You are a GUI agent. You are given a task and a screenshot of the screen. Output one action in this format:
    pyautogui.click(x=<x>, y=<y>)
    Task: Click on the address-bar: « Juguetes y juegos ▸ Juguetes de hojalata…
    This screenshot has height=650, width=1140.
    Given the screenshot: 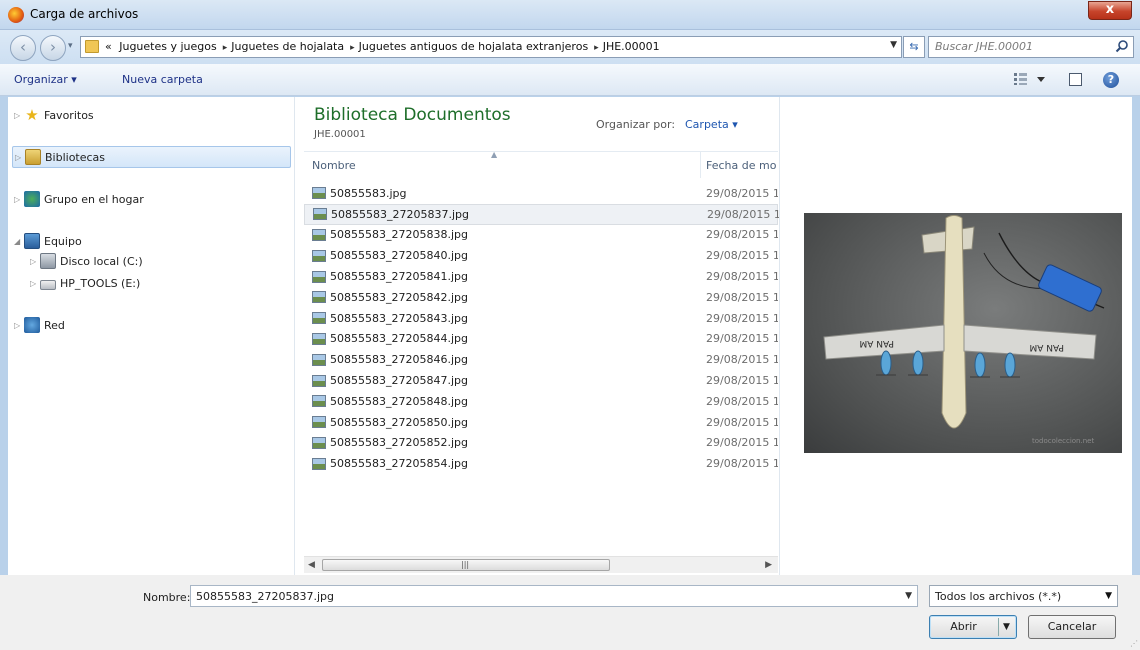 What is the action you would take?
    pyautogui.click(x=491, y=47)
    